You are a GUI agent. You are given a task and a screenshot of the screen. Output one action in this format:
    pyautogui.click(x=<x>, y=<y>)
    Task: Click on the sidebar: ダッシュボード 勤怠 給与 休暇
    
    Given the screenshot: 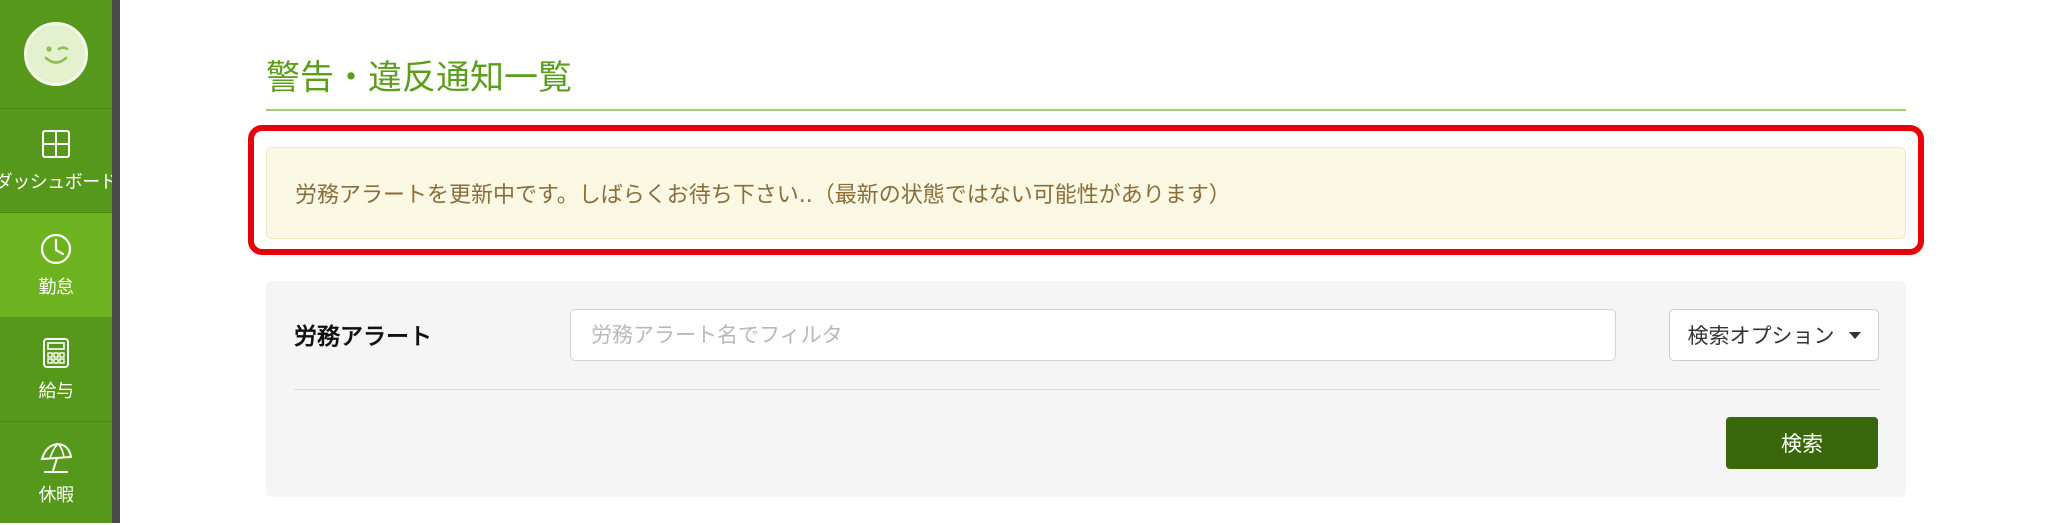 What is the action you would take?
    pyautogui.click(x=60, y=261)
    